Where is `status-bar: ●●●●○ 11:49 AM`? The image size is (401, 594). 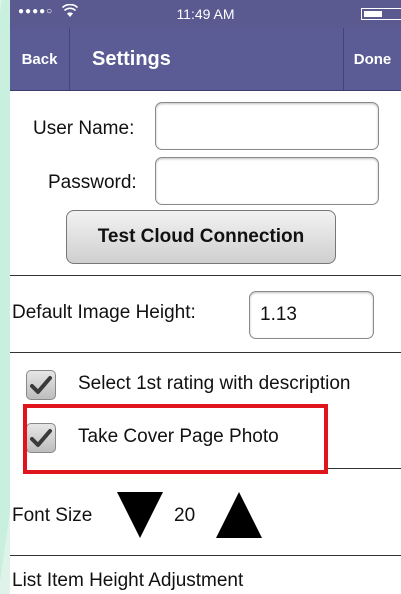 status-bar: ●●●●○ 11:49 AM is located at coordinates (205, 14).